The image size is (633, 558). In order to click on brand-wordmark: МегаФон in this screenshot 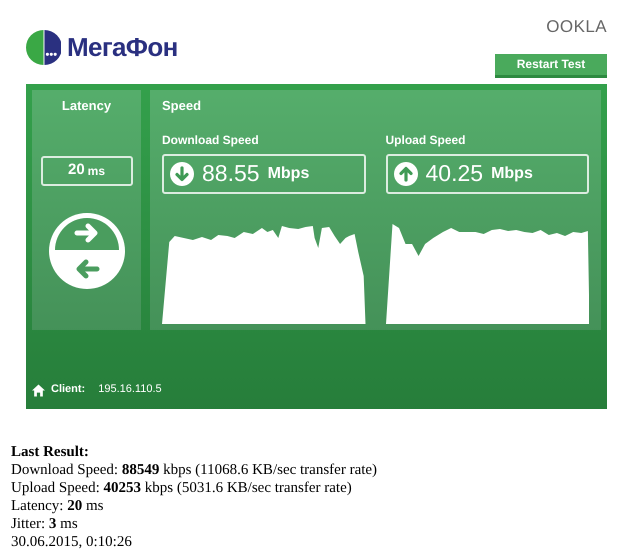, I will do `click(122, 47)`.